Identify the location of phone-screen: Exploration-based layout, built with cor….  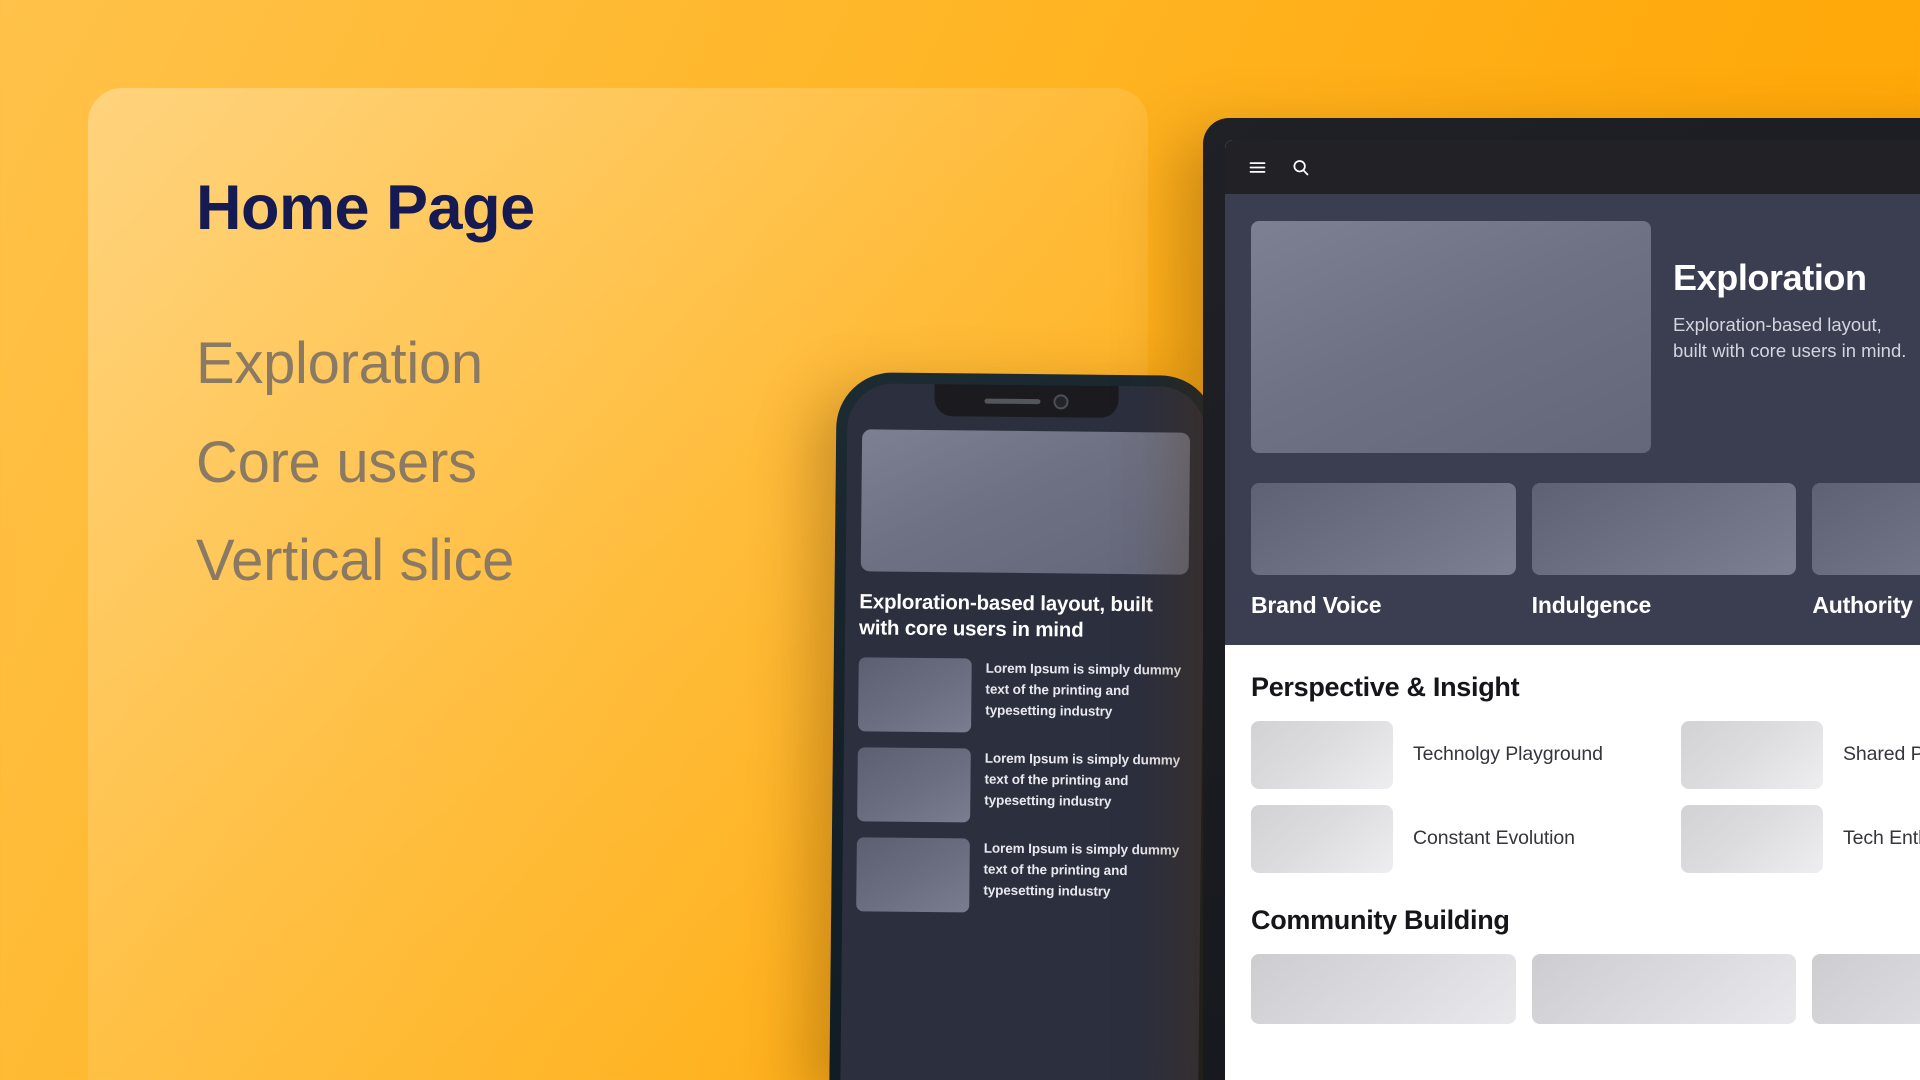
(1023, 731).